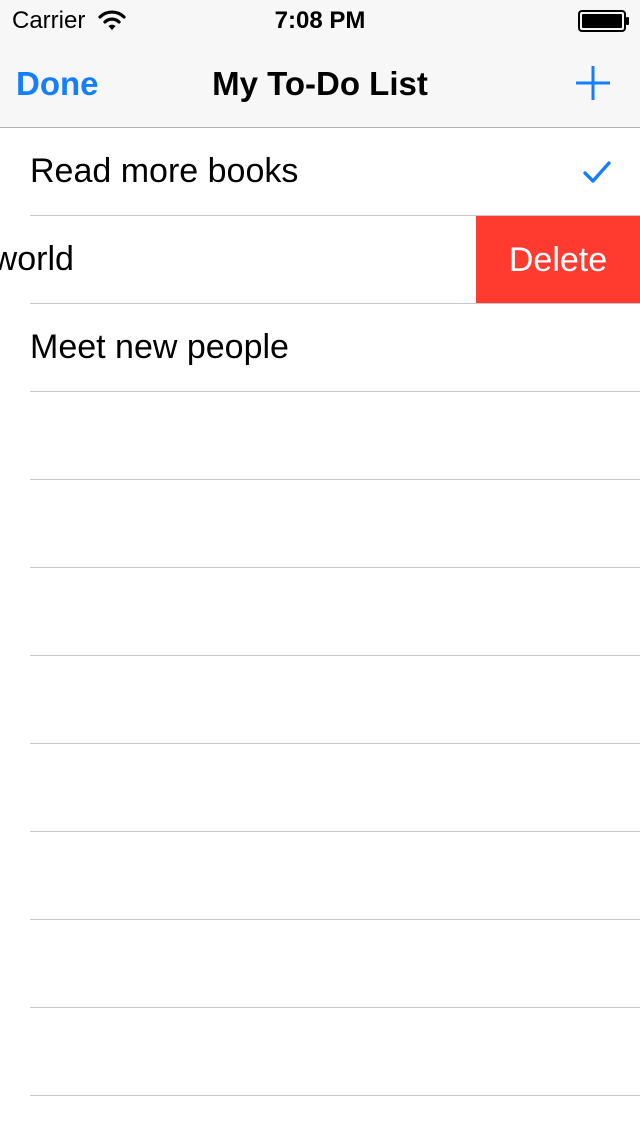 The height and width of the screenshot is (1136, 640). Describe the element at coordinates (159, 347) in the screenshot. I see `row-label: Meet new people` at that location.